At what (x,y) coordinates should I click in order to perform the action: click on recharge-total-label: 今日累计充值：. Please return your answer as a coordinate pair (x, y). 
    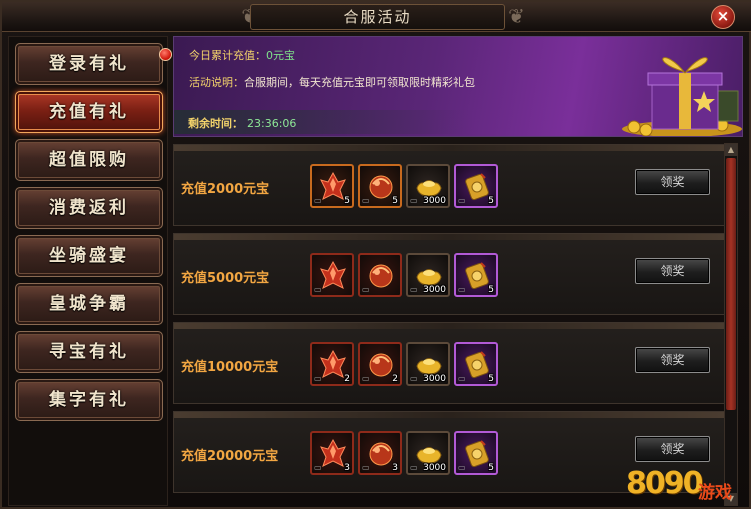
    Looking at the image, I should click on (227, 55).